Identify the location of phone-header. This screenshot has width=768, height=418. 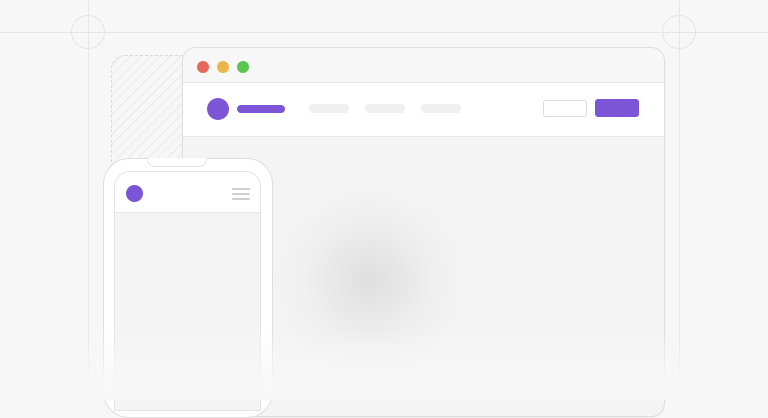
(187, 192).